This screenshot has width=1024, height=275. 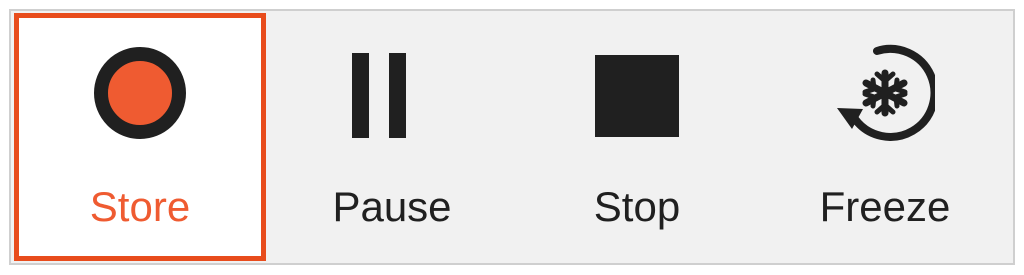 What do you see at coordinates (140, 206) in the screenshot?
I see `store-label: Store` at bounding box center [140, 206].